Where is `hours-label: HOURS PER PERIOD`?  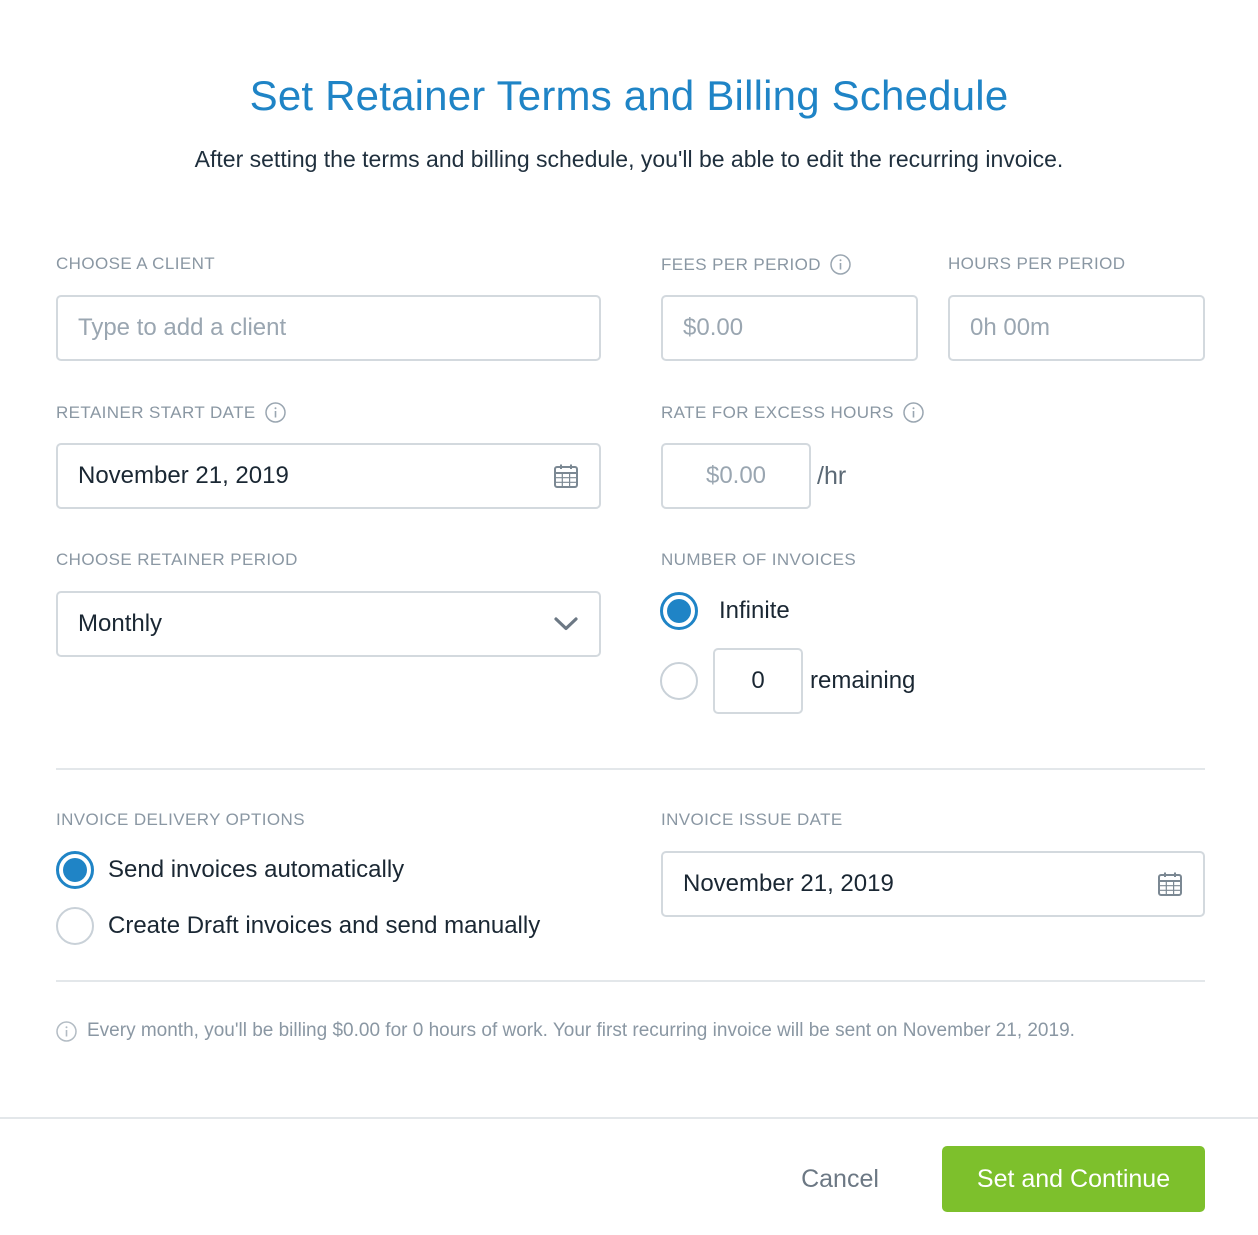 hours-label: HOURS PER PERIOD is located at coordinates (1036, 264).